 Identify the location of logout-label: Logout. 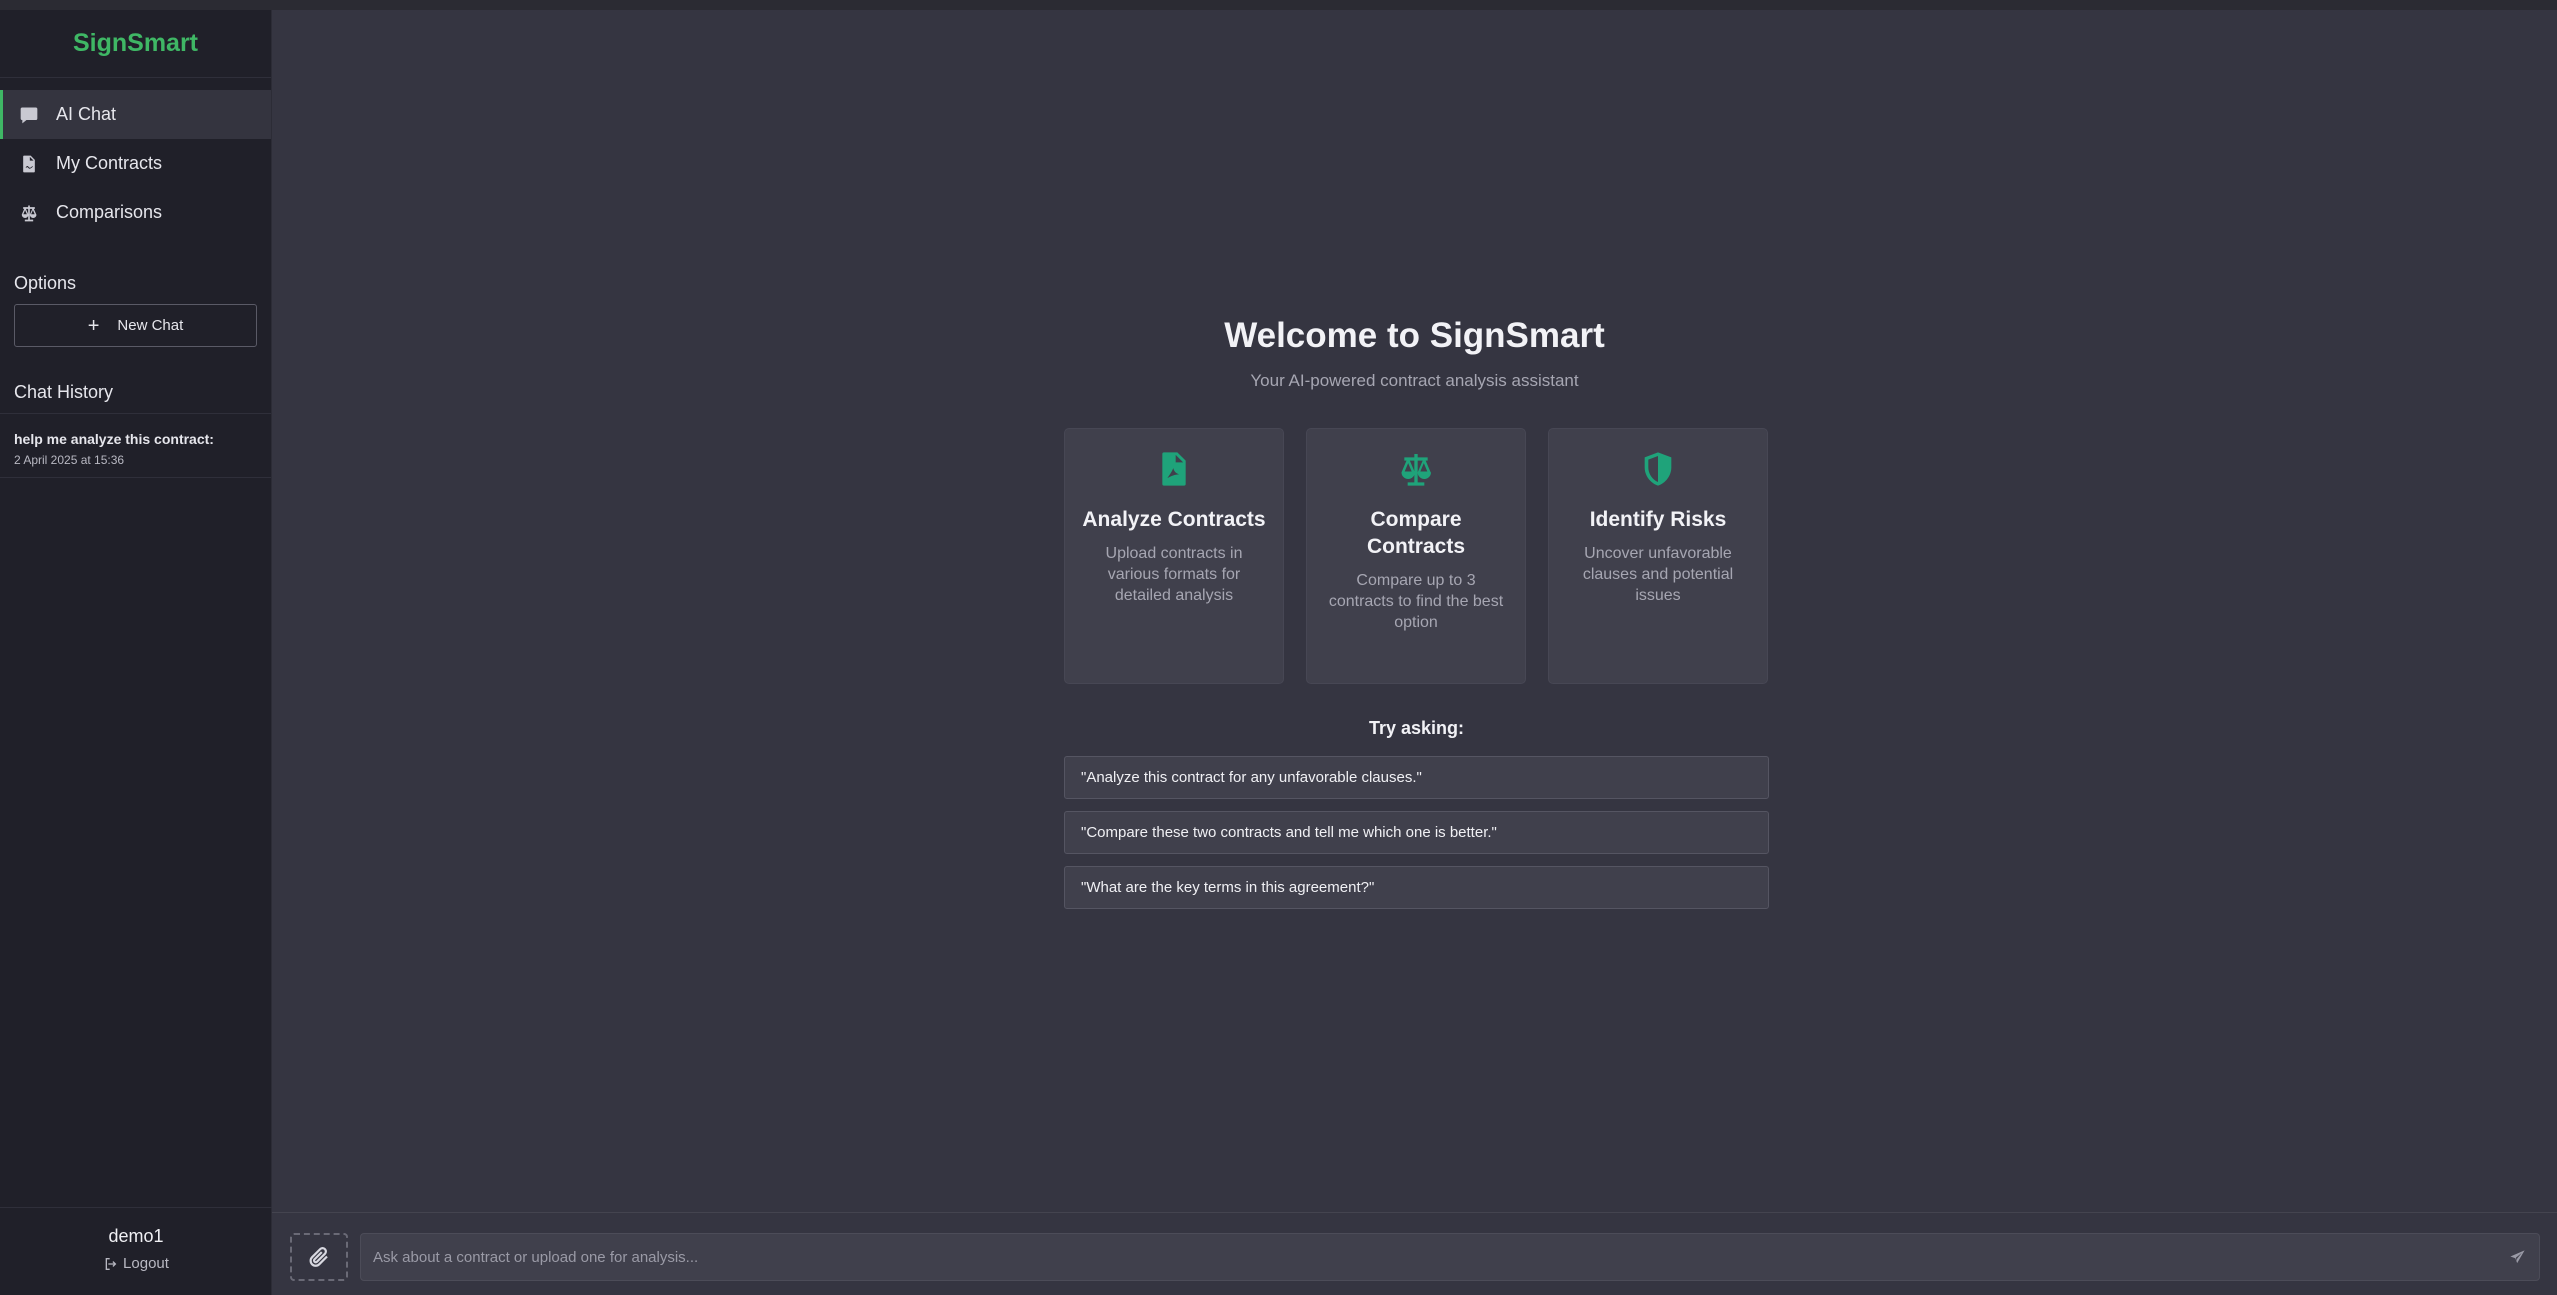
(146, 1263).